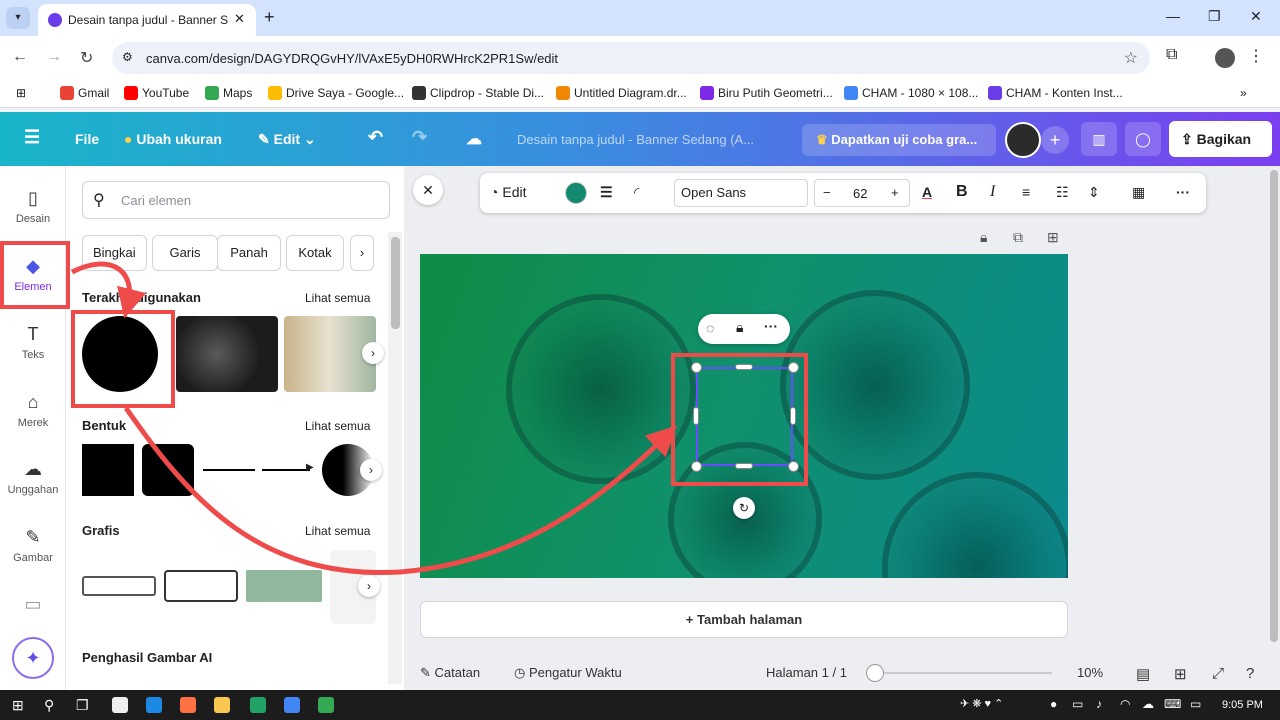 The image size is (1280, 720). I want to click on extensions-icon: ⧉, so click(1171, 55).